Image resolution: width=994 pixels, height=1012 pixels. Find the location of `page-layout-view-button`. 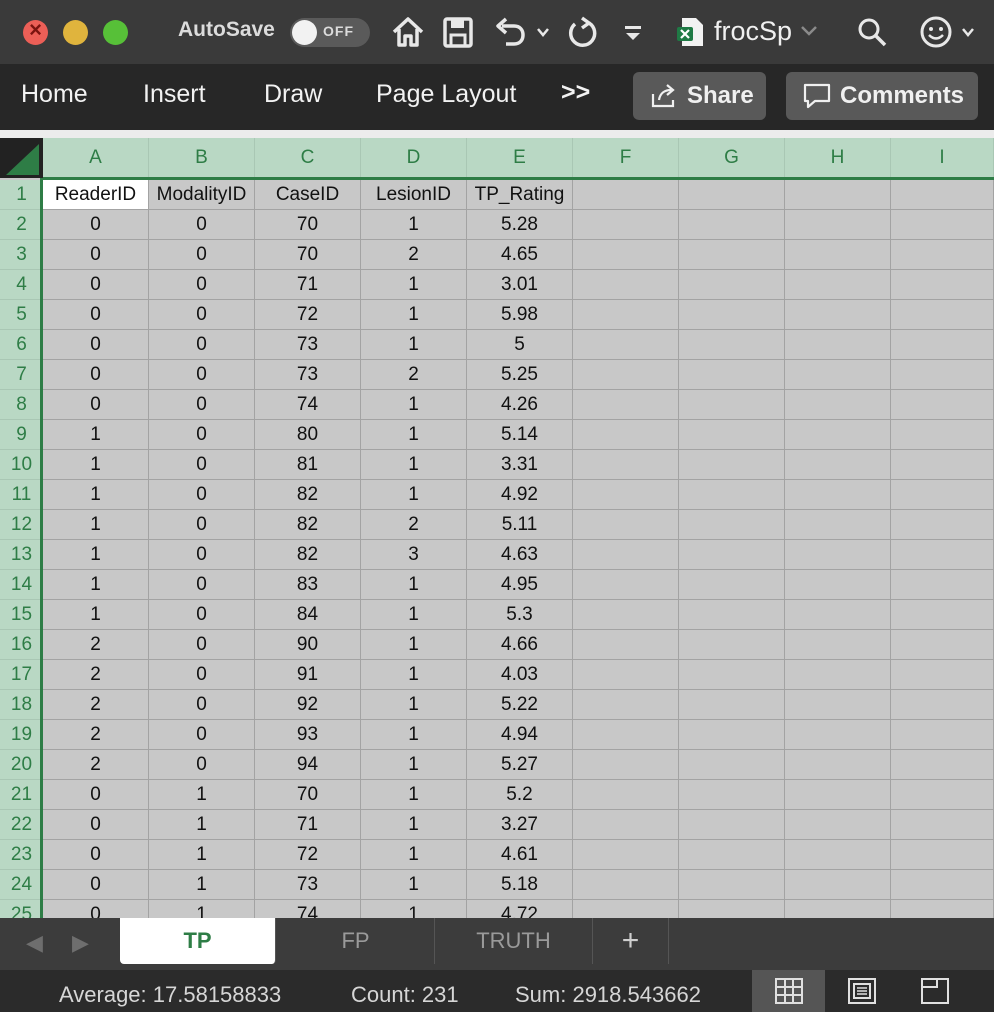

page-layout-view-button is located at coordinates (861, 991).